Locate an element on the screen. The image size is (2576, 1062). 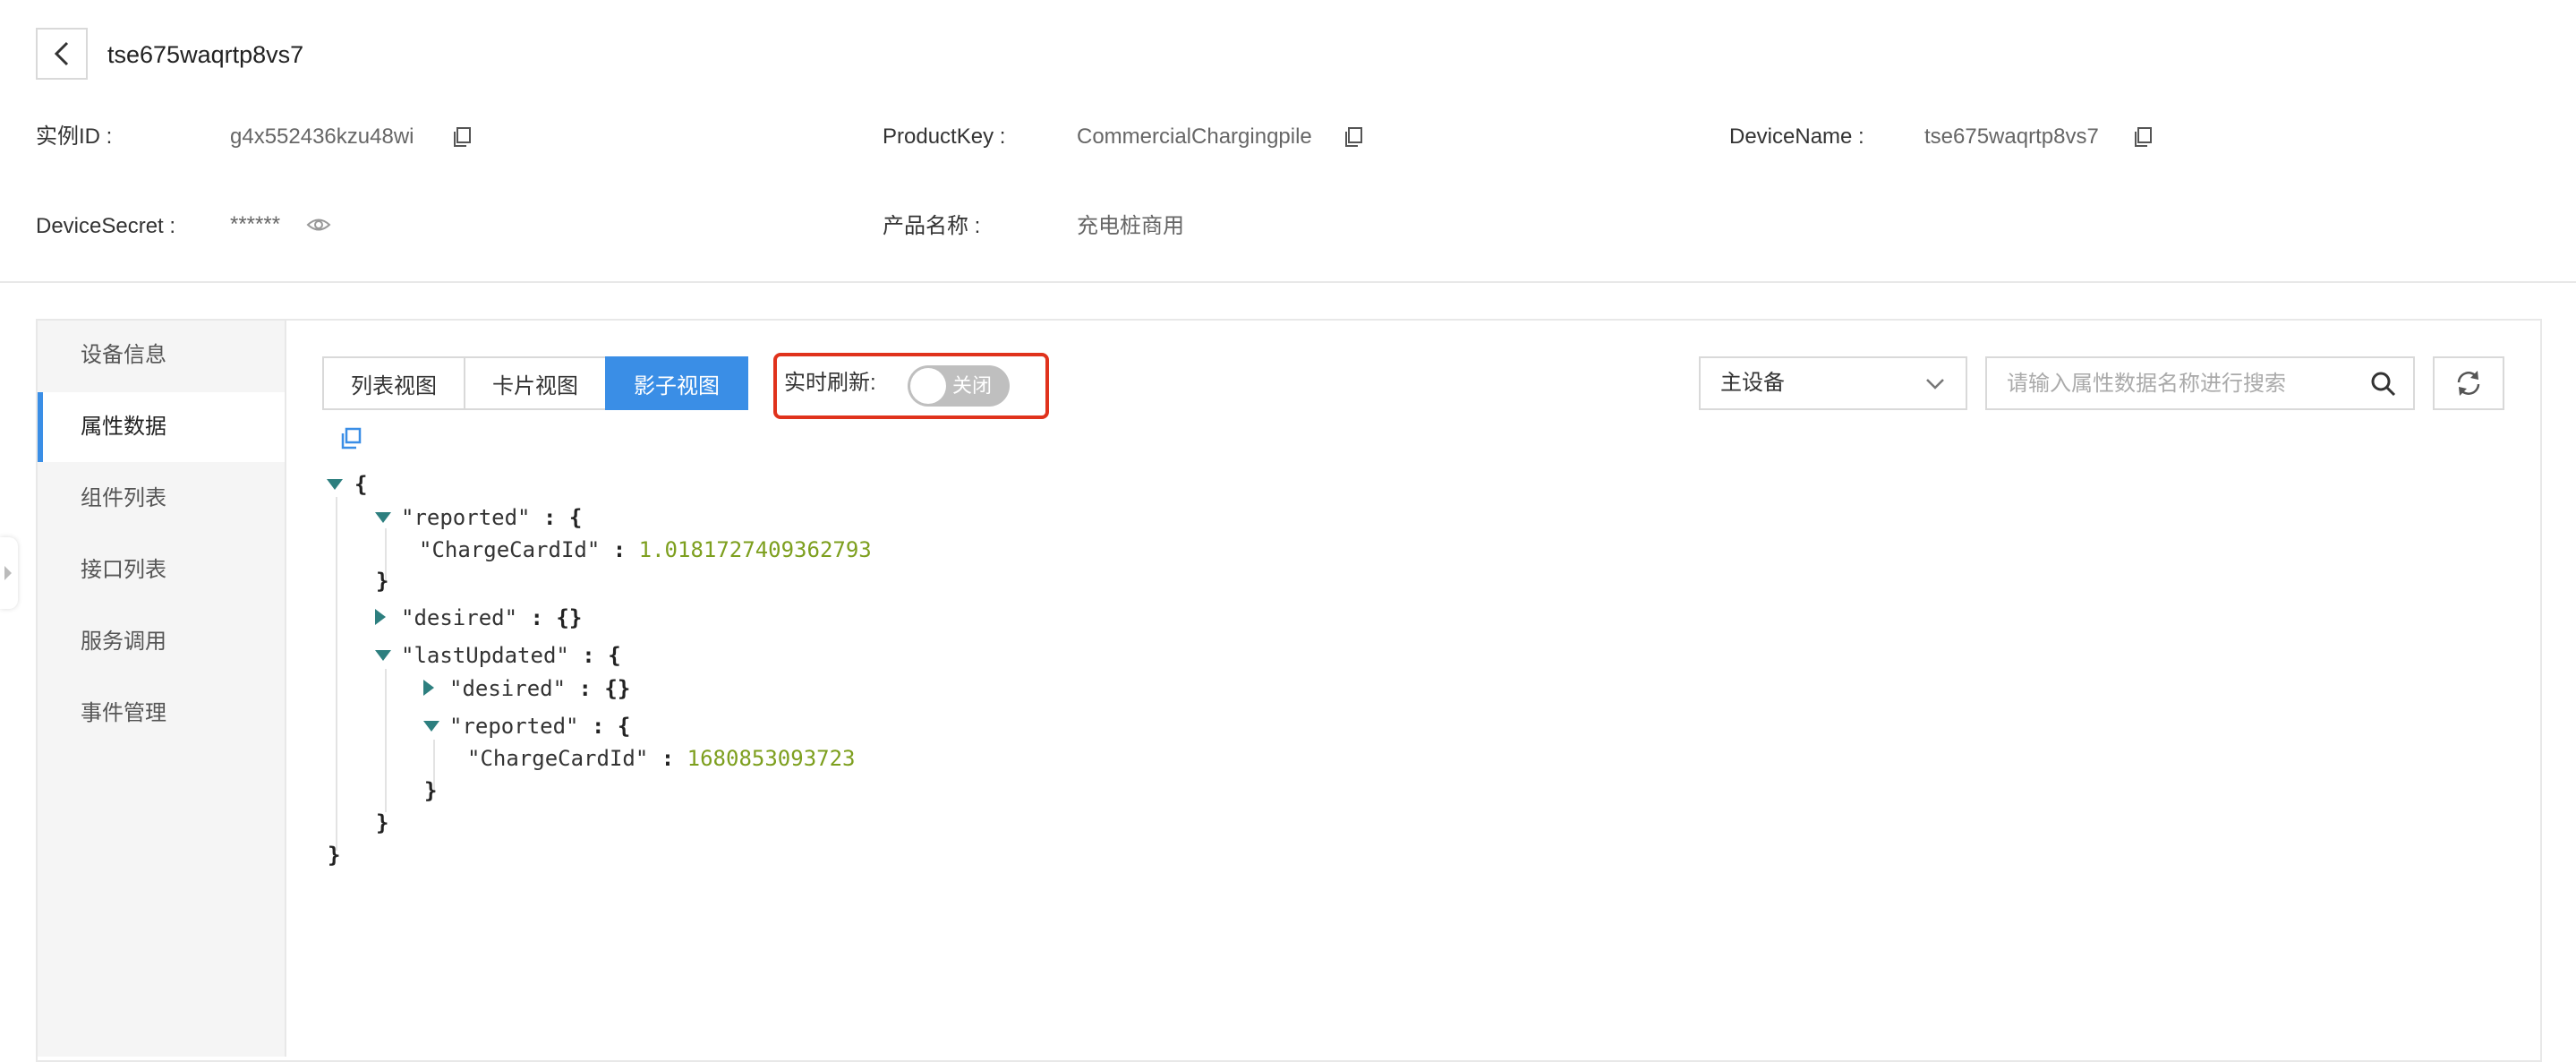
toggle-knob is located at coordinates (928, 386).